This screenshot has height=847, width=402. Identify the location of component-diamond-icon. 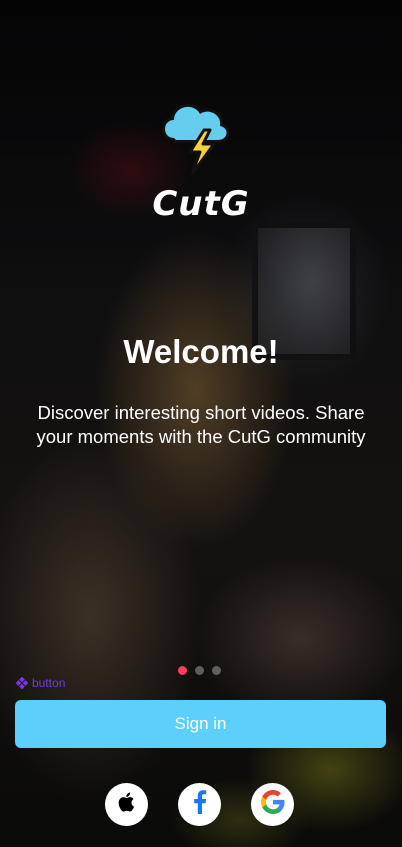
(22, 683).